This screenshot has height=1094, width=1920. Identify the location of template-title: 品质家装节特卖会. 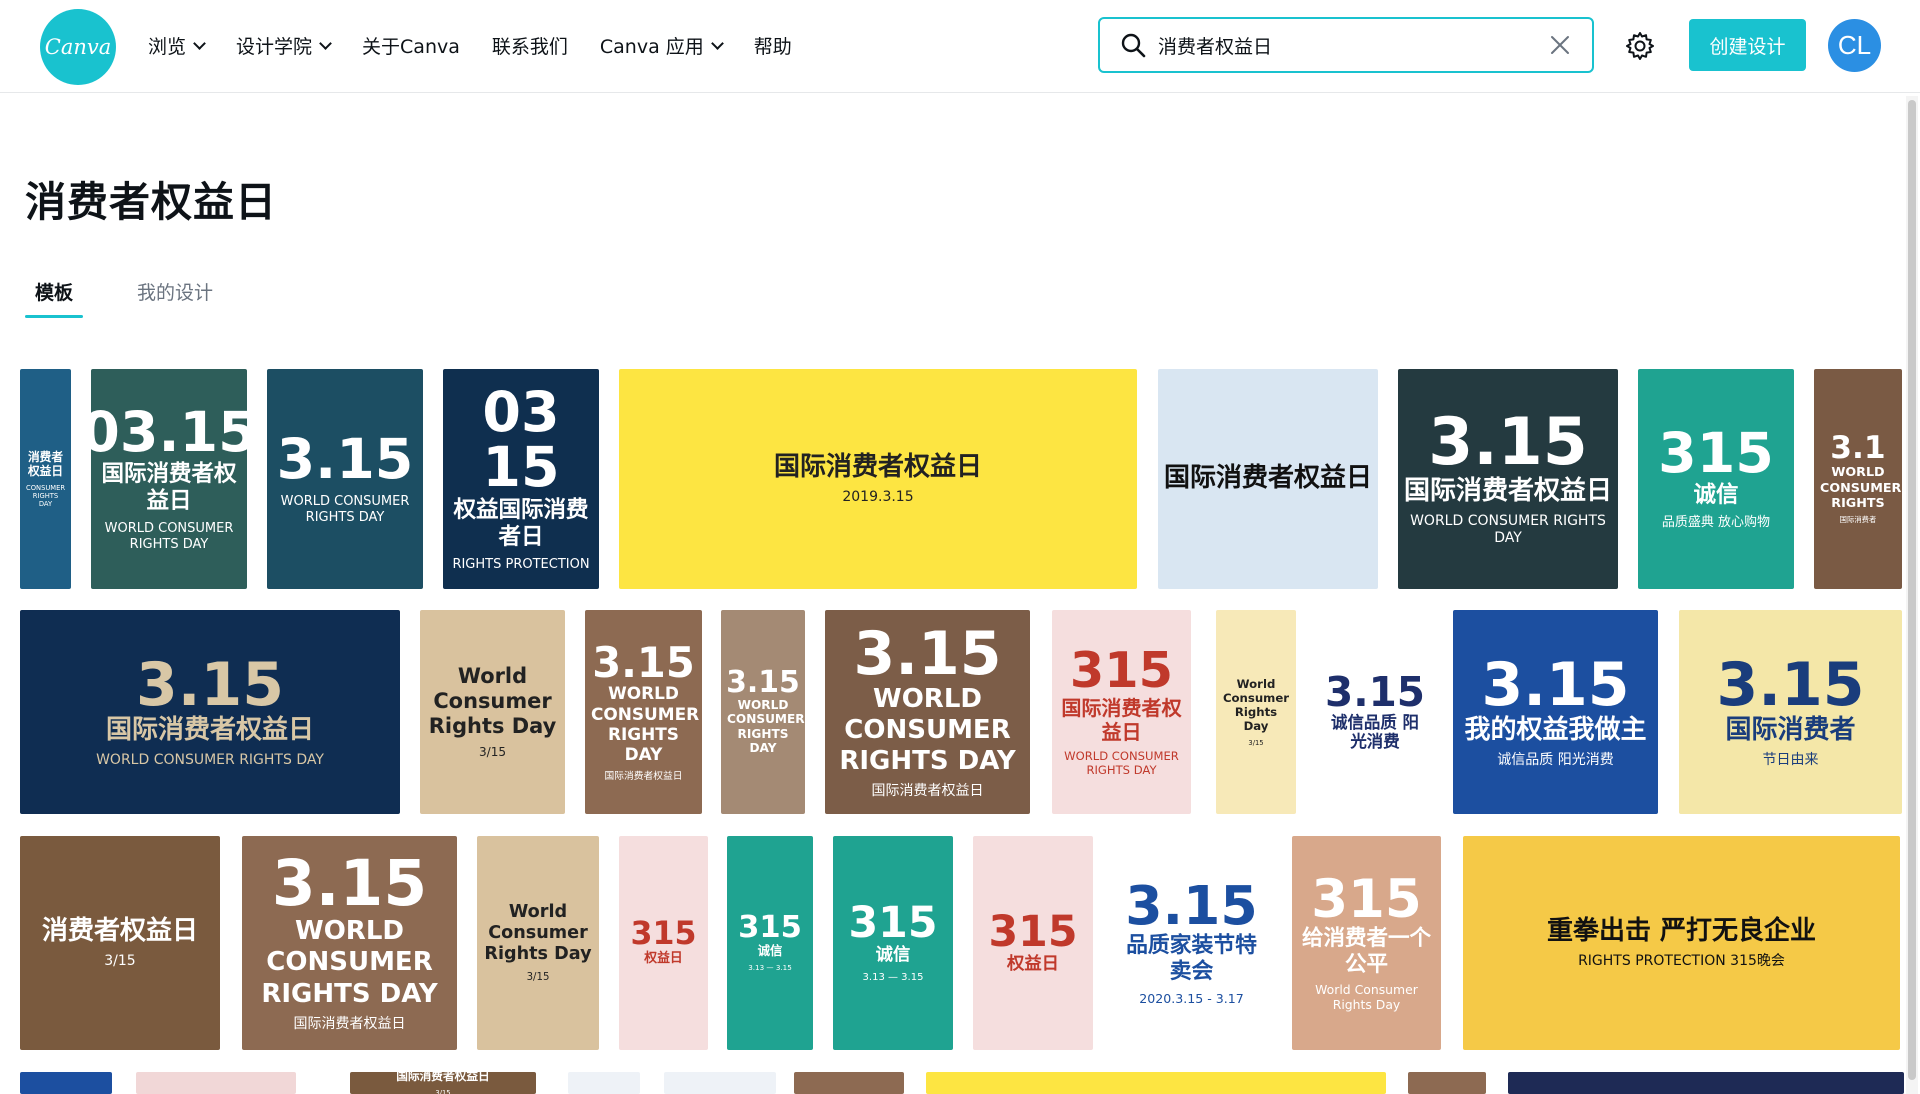
(1191, 959).